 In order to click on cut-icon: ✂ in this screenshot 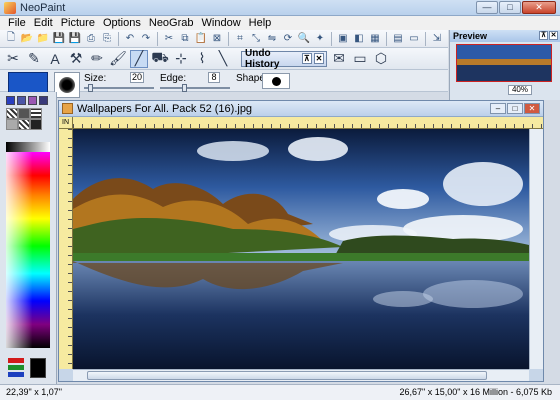, I will do `click(169, 39)`.